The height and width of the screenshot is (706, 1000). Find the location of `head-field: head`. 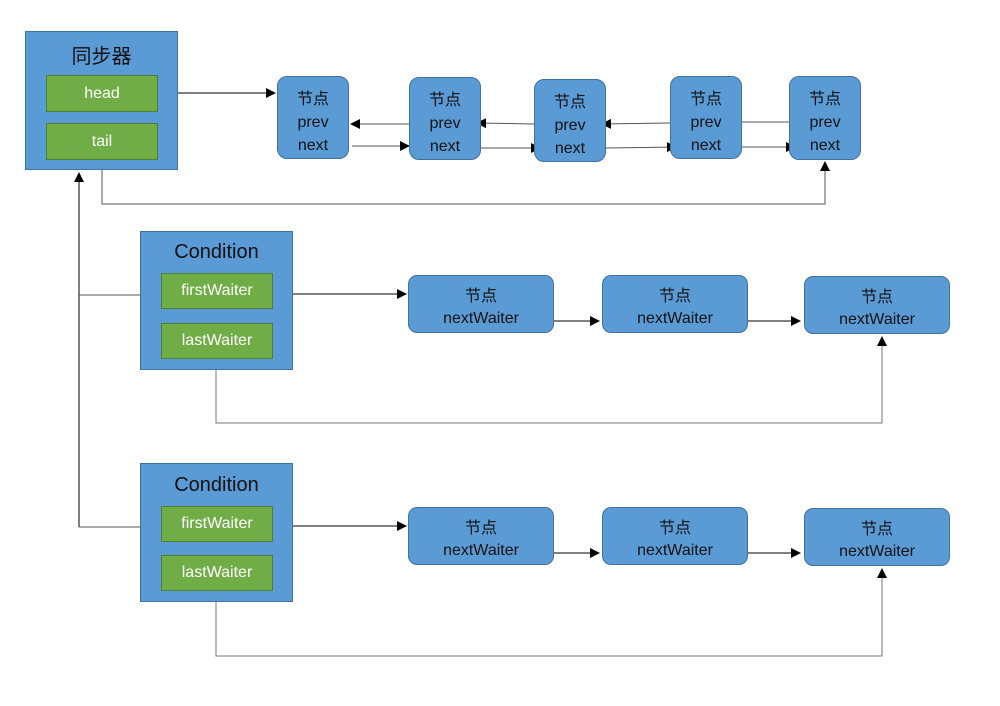

head-field: head is located at coordinates (102, 93).